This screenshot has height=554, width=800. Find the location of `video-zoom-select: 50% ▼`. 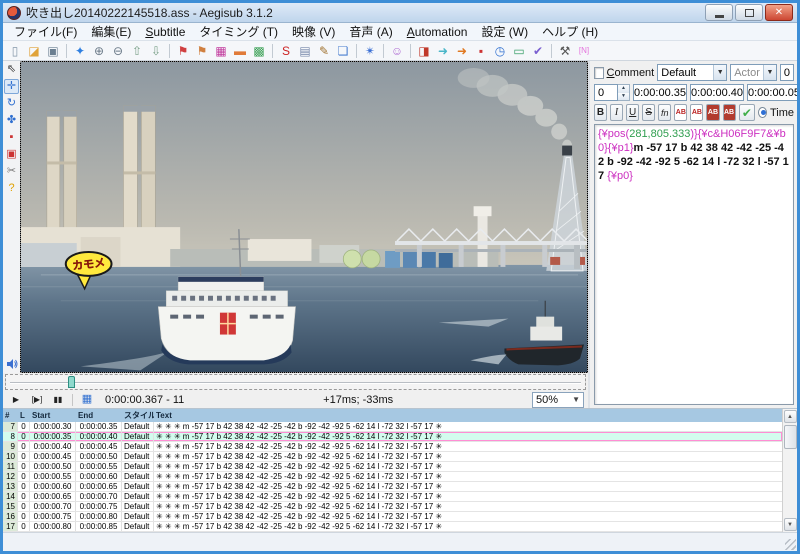

video-zoom-select: 50% ▼ is located at coordinates (558, 399).